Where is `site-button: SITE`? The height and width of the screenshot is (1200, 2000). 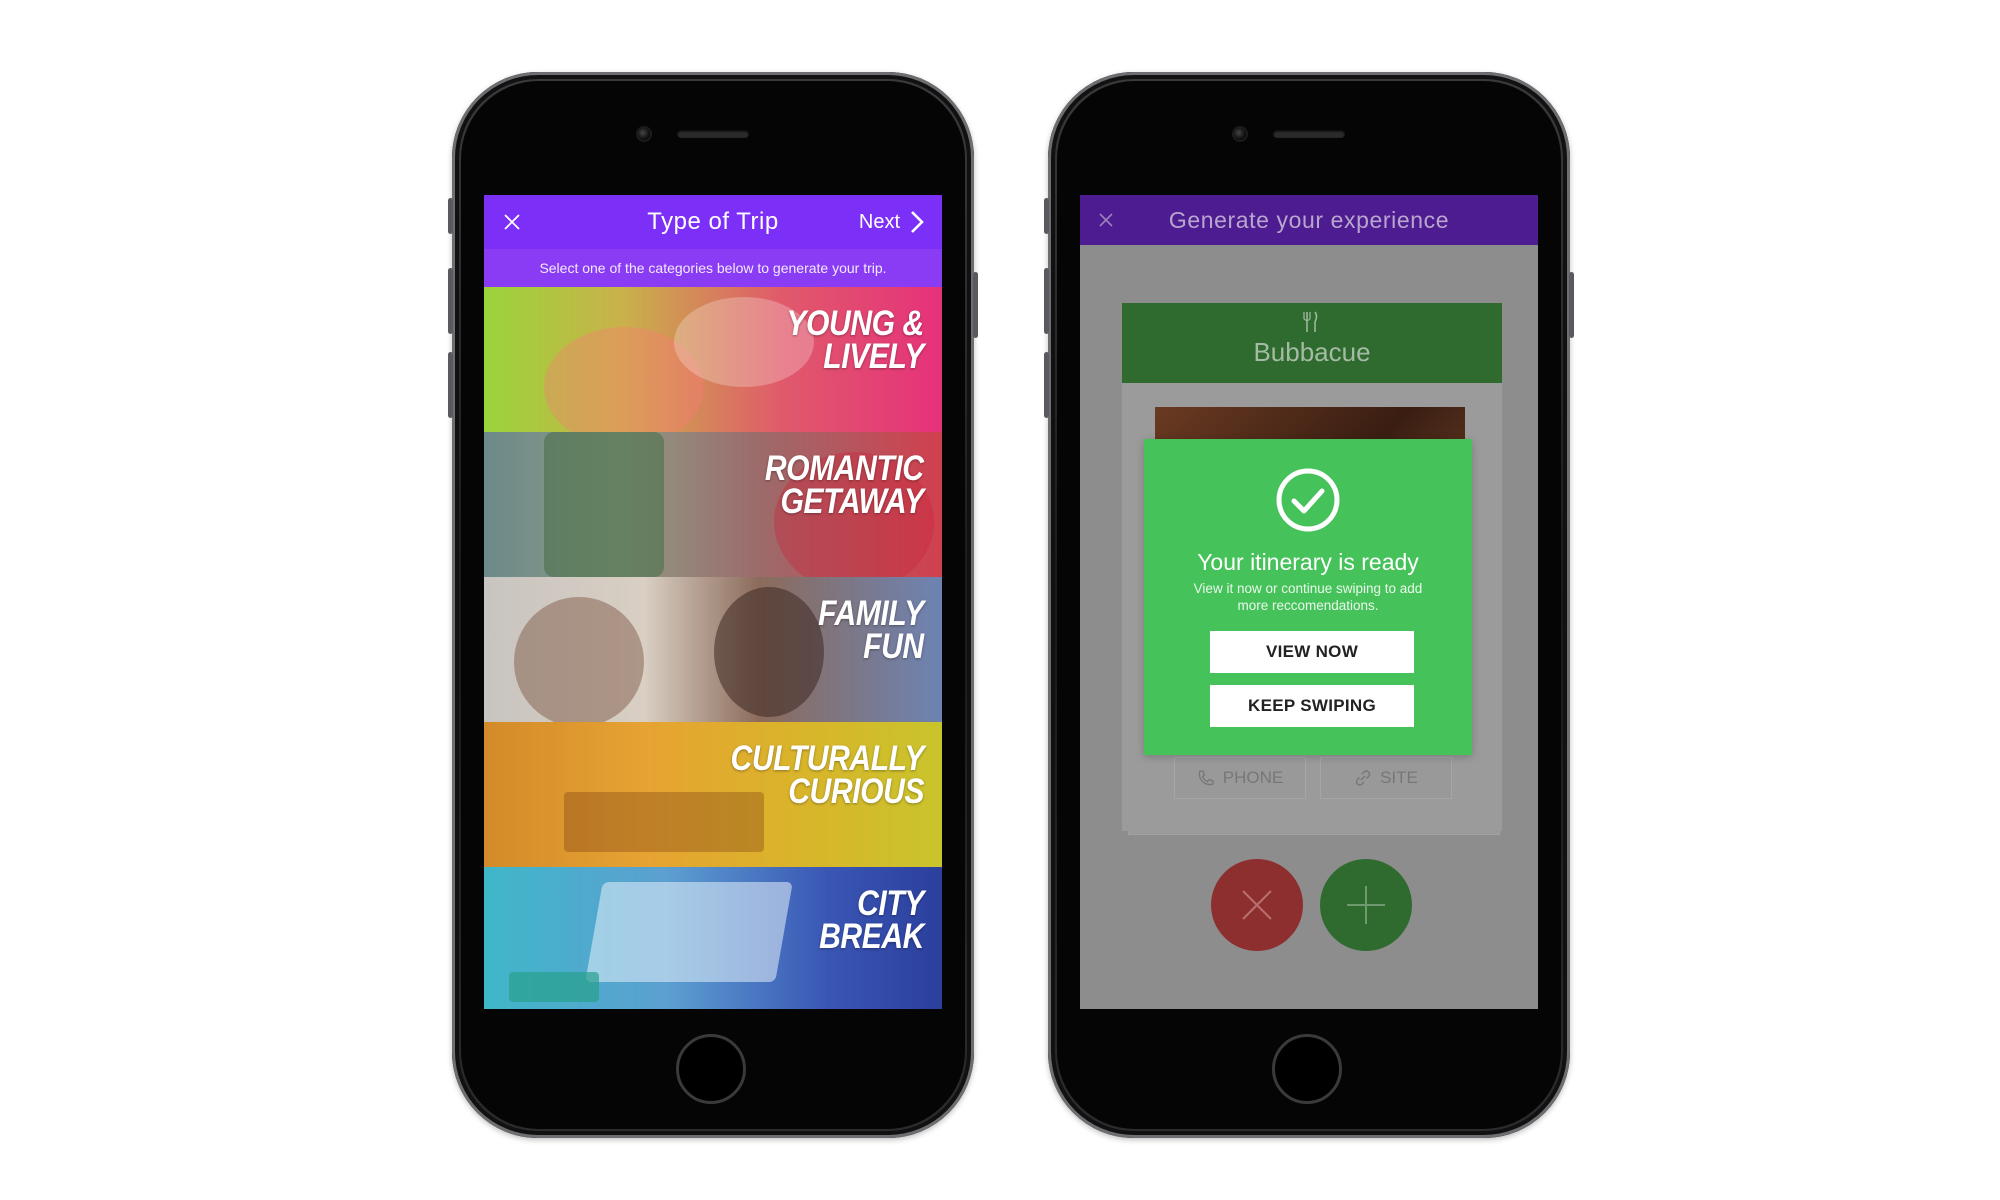 site-button: SITE is located at coordinates (1386, 778).